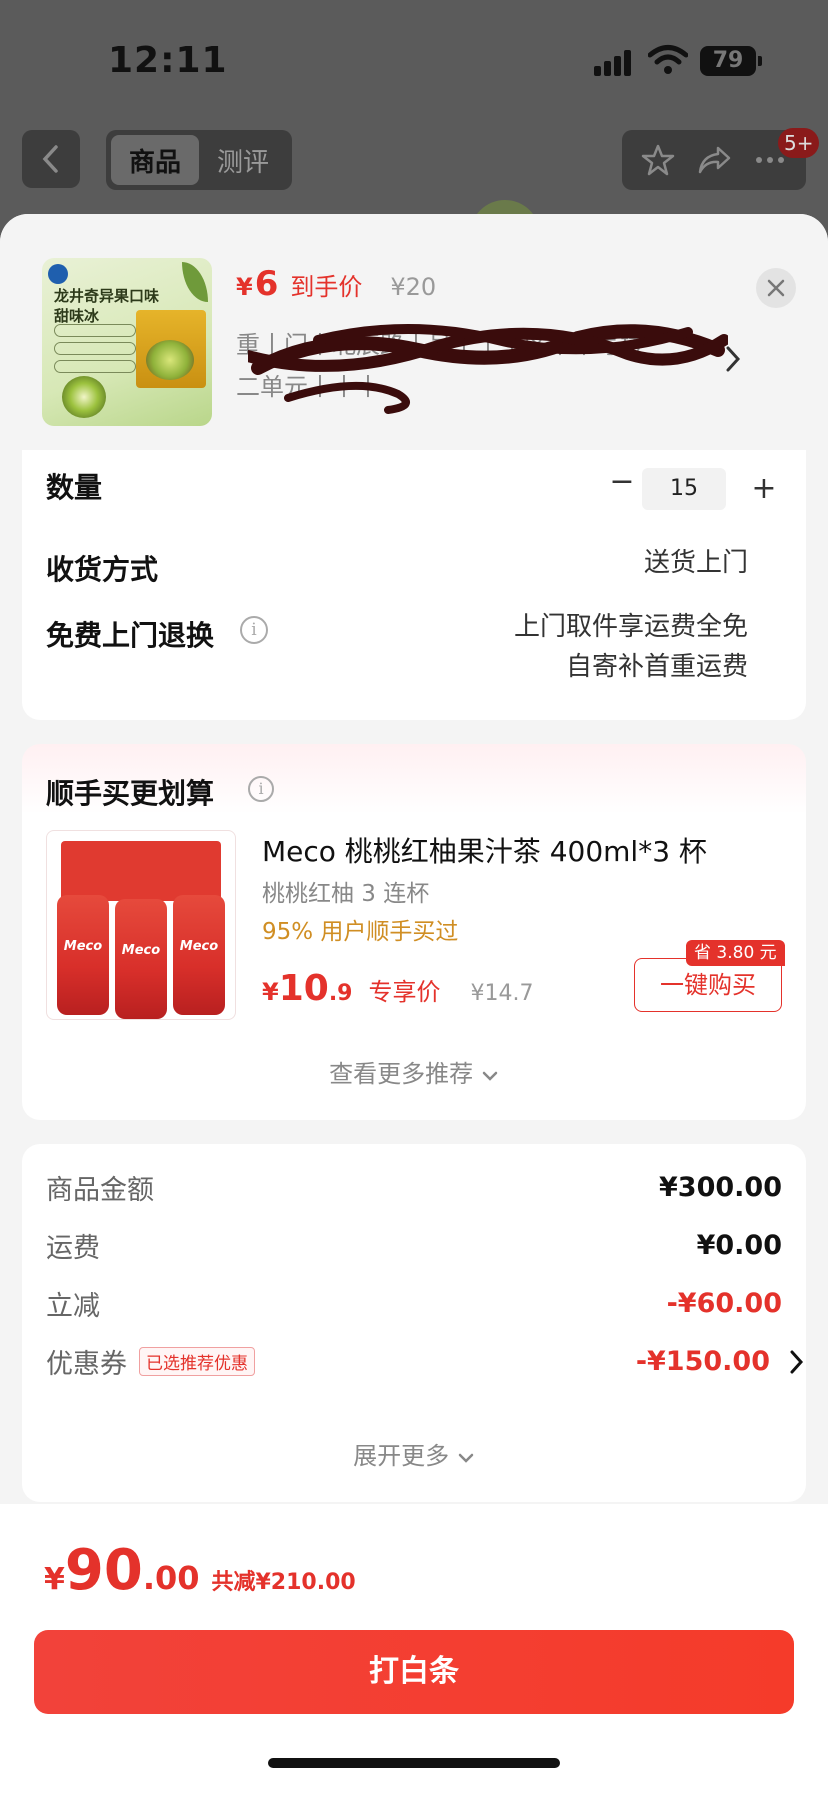 This screenshot has width=828, height=1796. Describe the element at coordinates (401, 1456) in the screenshot. I see `expand-more-label: 展开更多` at that location.